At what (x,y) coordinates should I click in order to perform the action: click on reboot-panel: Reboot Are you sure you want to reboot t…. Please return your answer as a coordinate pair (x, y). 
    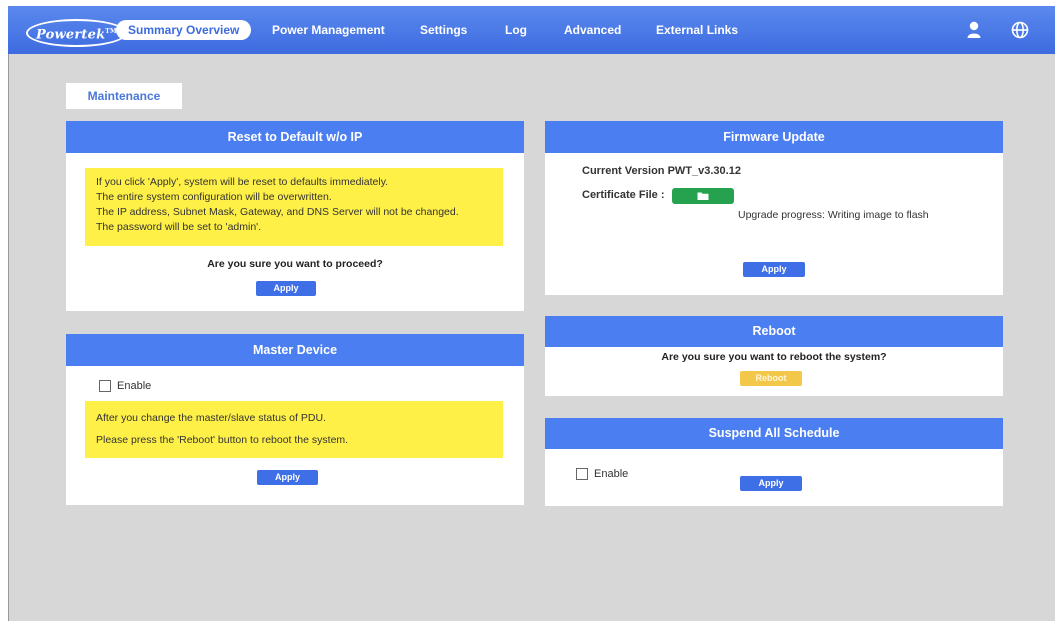
    Looking at the image, I should click on (774, 356).